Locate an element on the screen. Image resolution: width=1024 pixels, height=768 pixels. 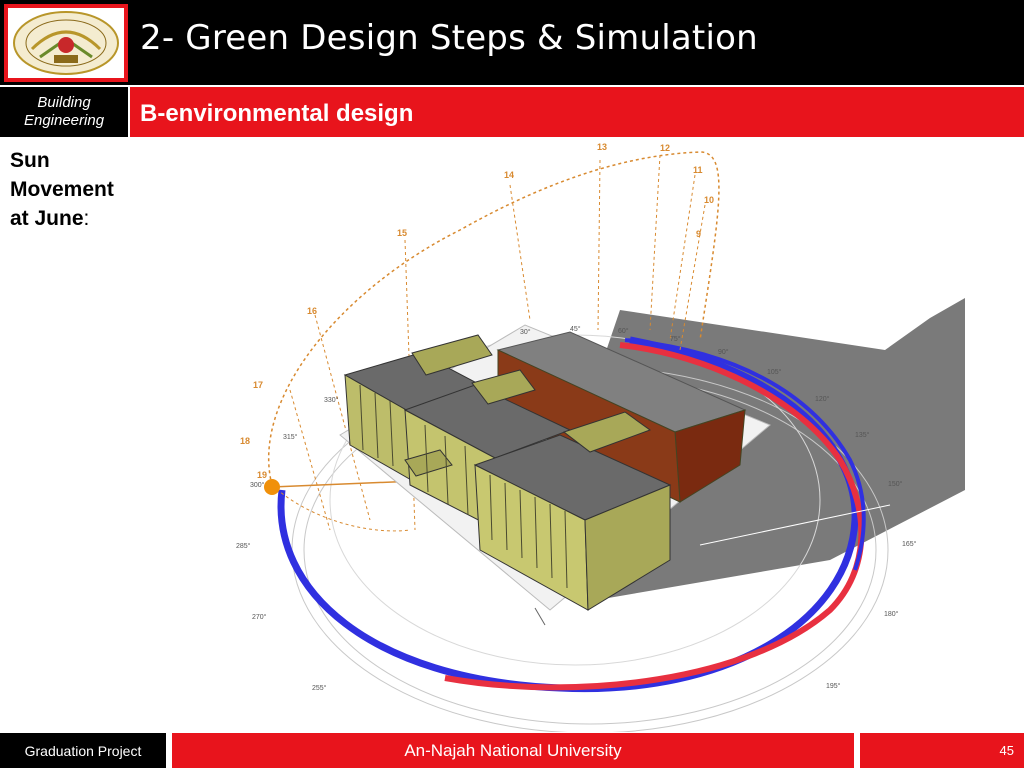
caption-line-3: at June: is located at coordinates (62, 218).